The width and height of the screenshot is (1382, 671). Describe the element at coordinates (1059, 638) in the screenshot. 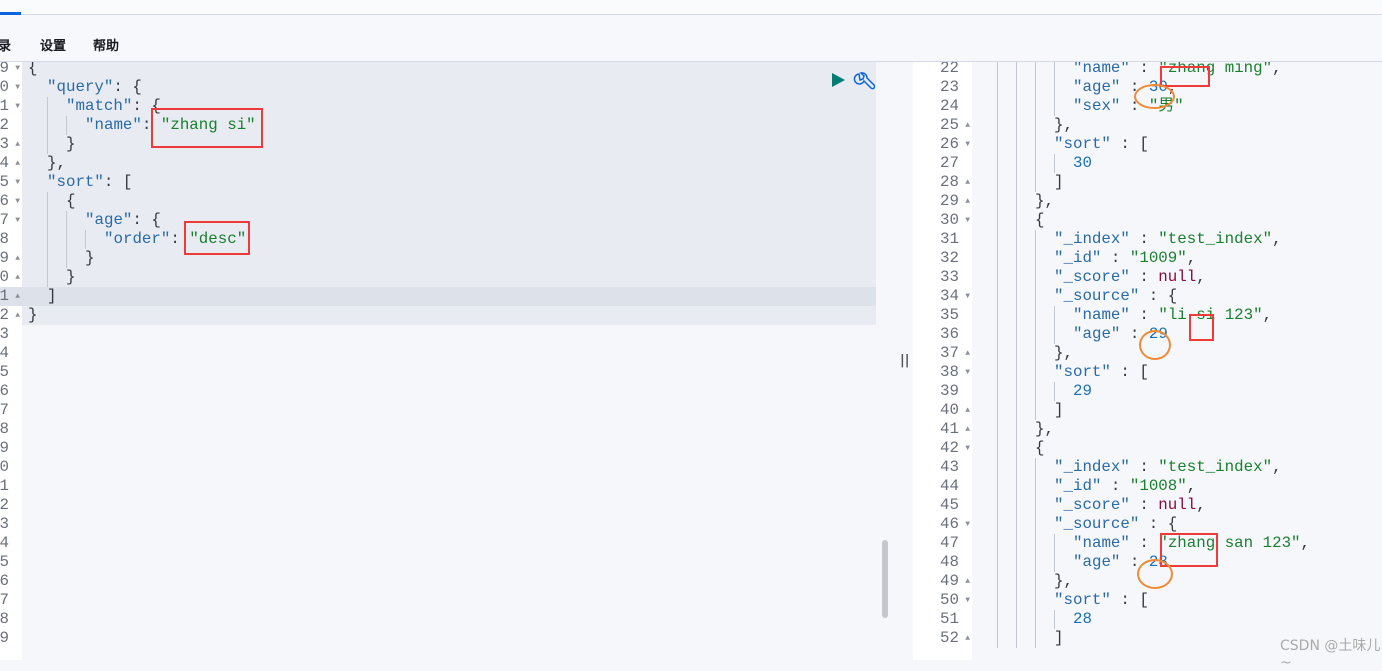

I see `punctuation: ]` at that location.